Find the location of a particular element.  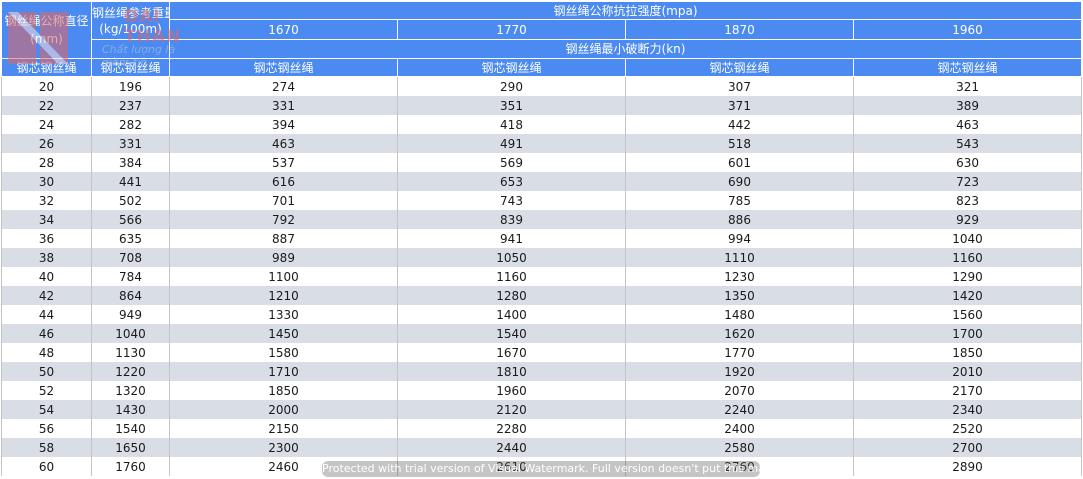

table-row: 50 1220 1710 1810 1920 2010 is located at coordinates (542, 371).